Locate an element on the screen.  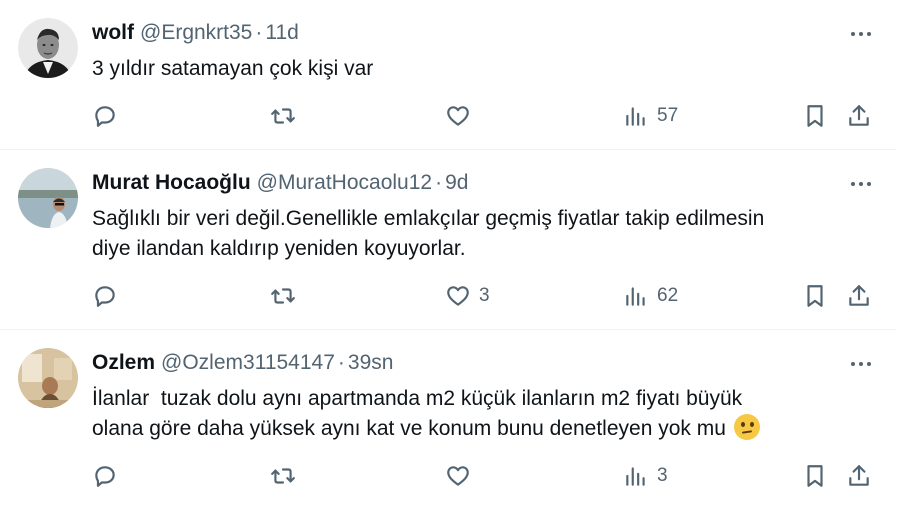
like-button: 3 is located at coordinates (467, 296).